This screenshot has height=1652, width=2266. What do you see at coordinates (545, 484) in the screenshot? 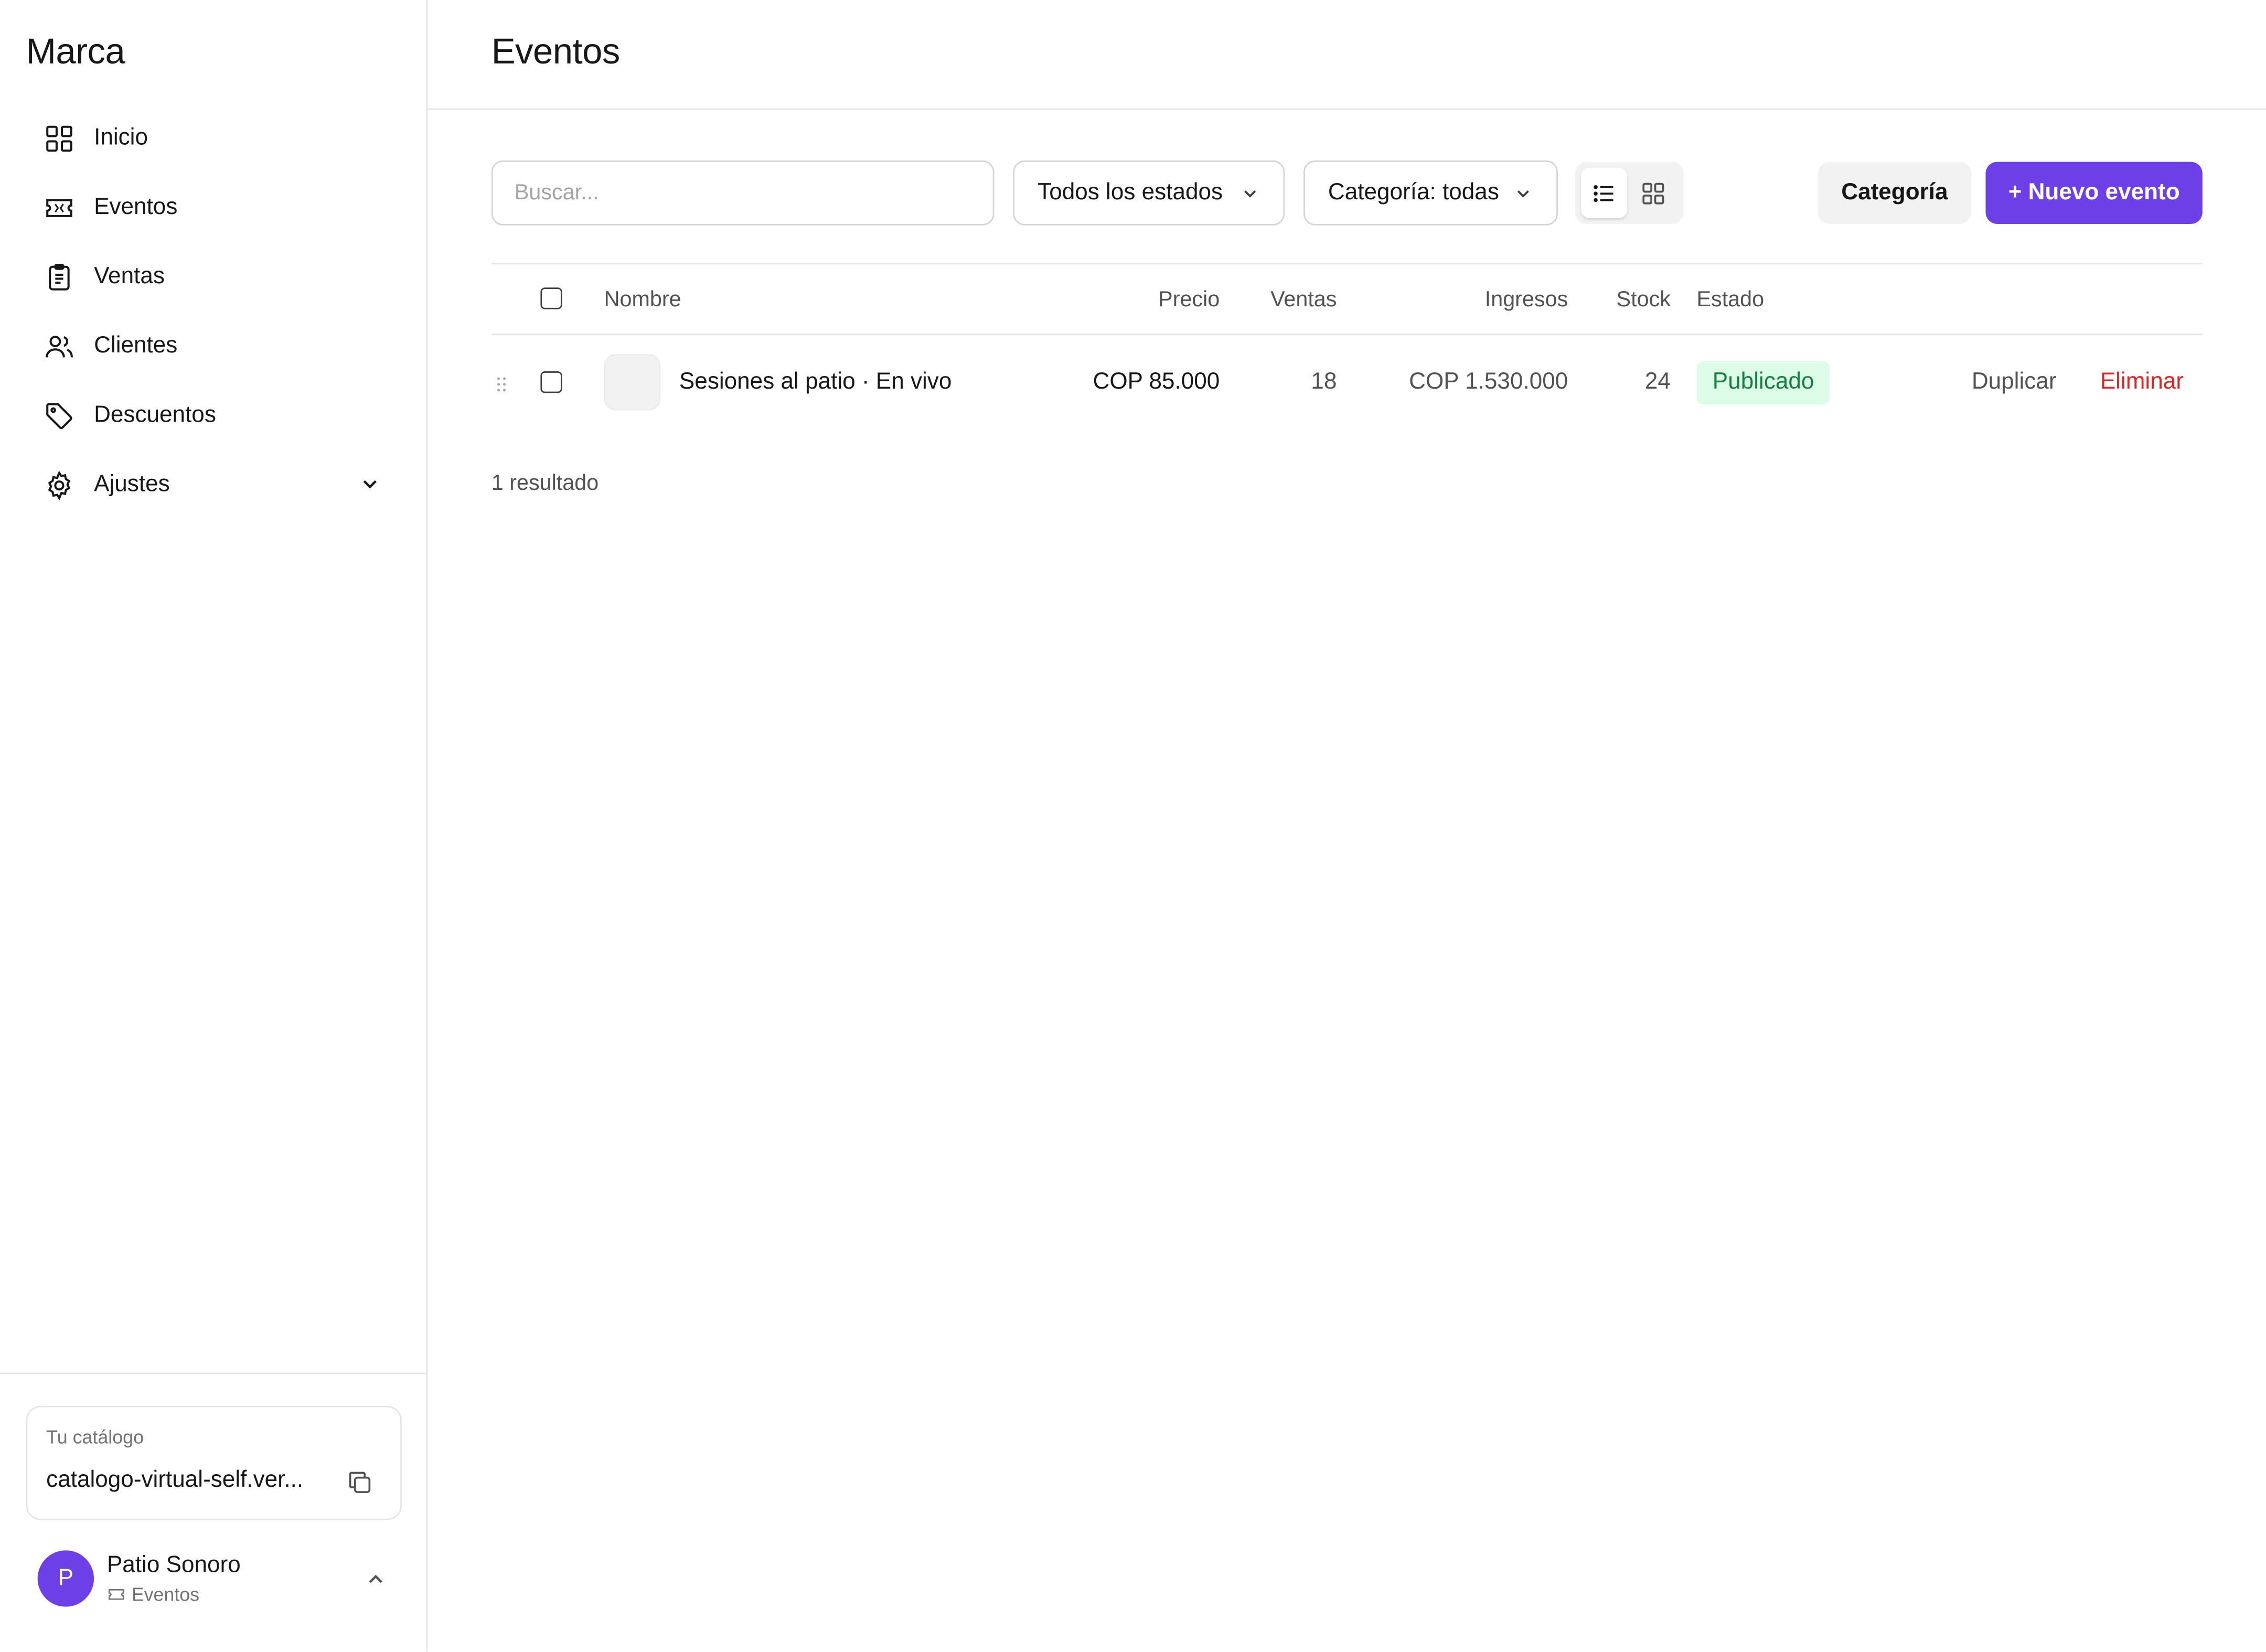
I see `result-count: 1 resultado` at bounding box center [545, 484].